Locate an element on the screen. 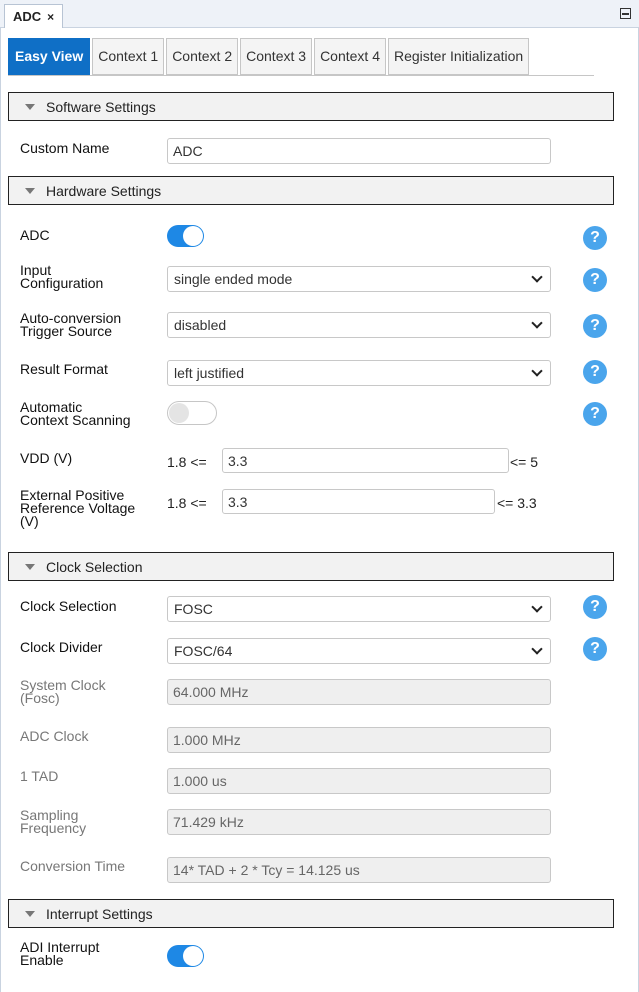 The image size is (639, 992). document-tab-title: ADC is located at coordinates (27, 16).